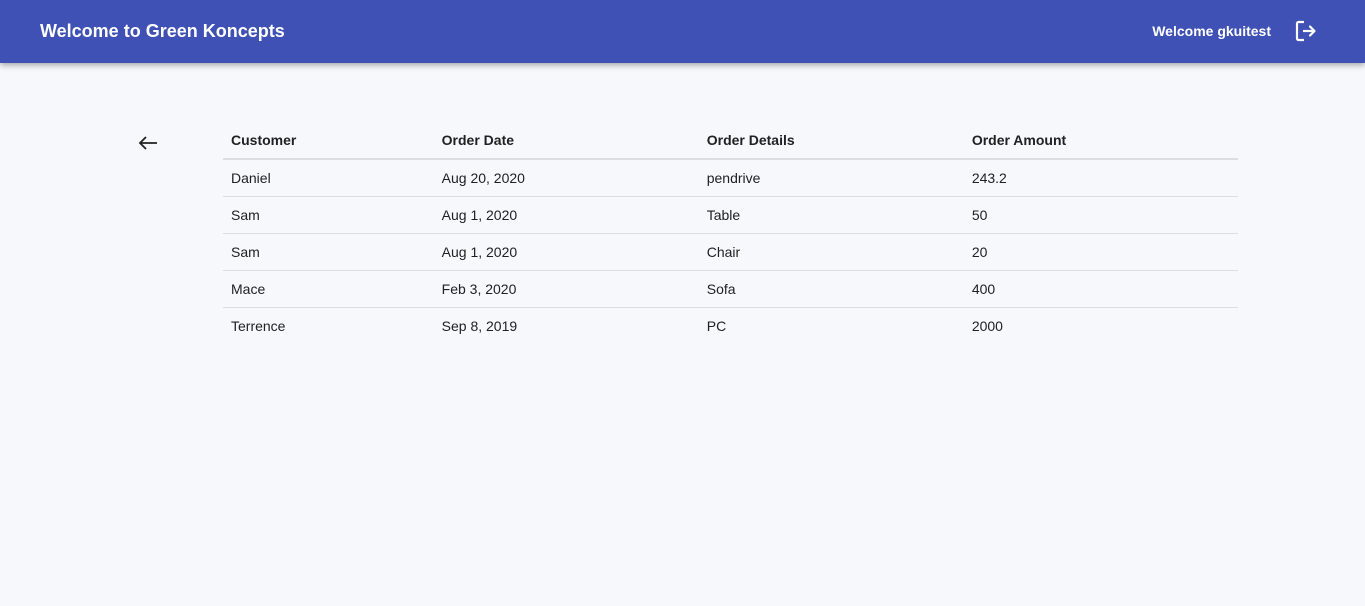  What do you see at coordinates (831, 141) in the screenshot?
I see `column-header-order-details: Order Details` at bounding box center [831, 141].